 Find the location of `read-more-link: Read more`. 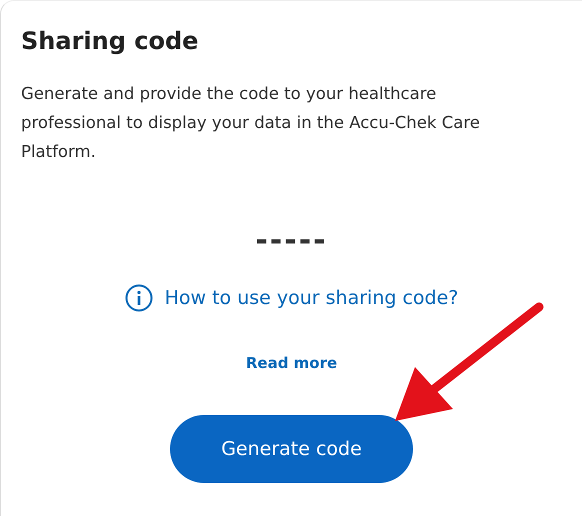

read-more-link: Read more is located at coordinates (292, 363).